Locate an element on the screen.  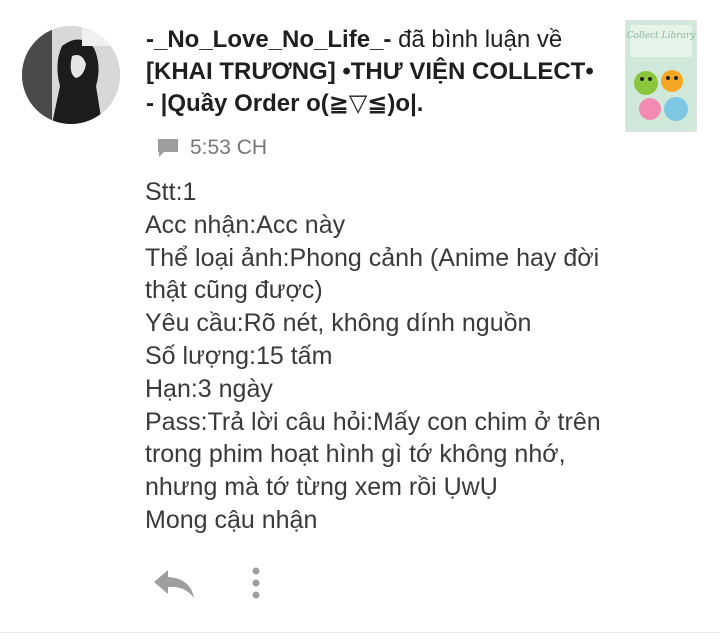
avatar-image is located at coordinates (71, 75).